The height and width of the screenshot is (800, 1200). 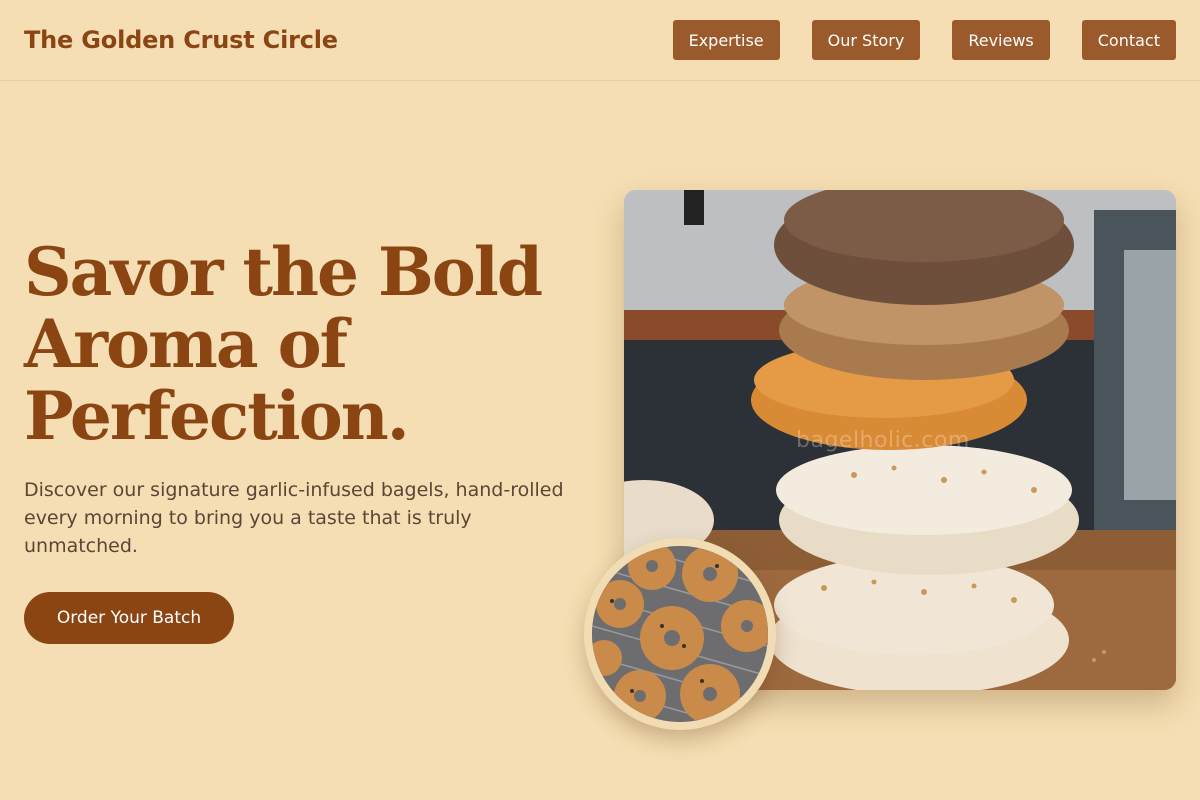 I want to click on nav-our-story-button: Our Story, so click(x=866, y=40).